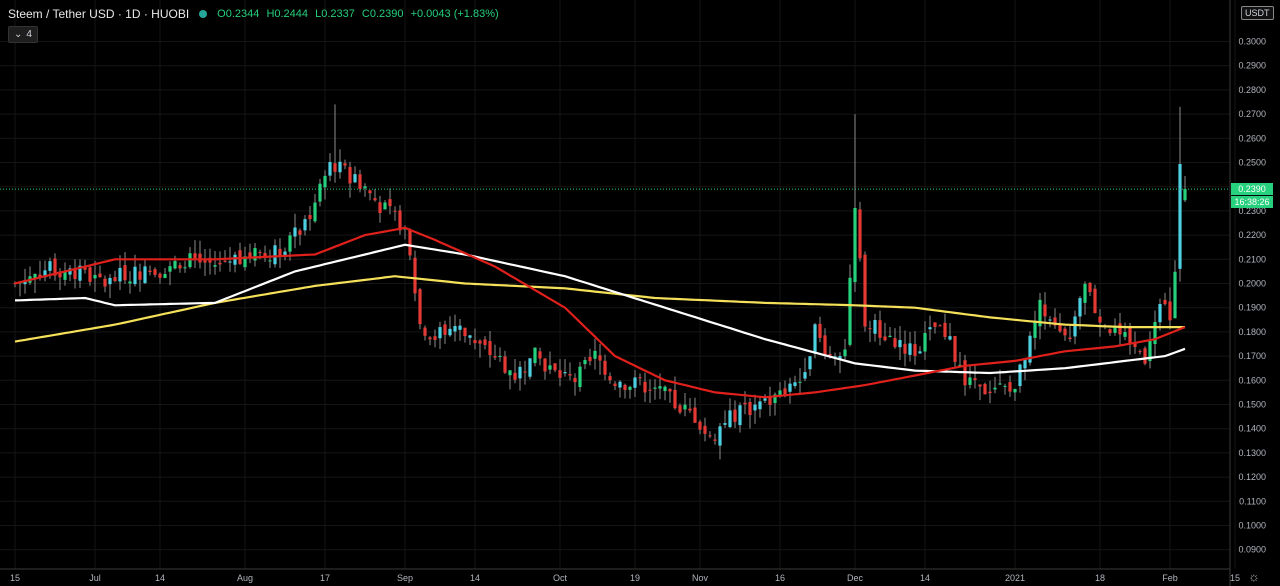  I want to click on price-tick-label: 0.2100, so click(1252, 259).